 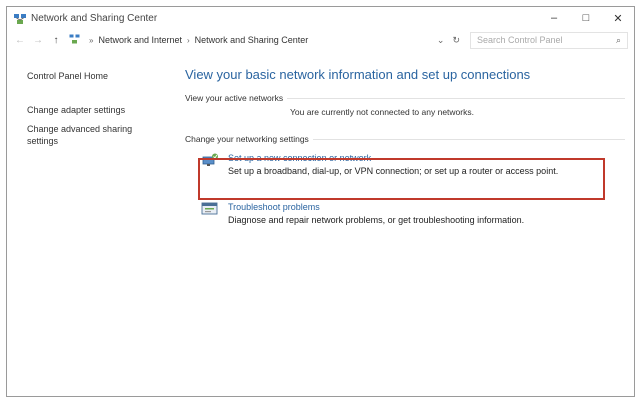 I want to click on search-icon: ⌕, so click(x=618, y=39).